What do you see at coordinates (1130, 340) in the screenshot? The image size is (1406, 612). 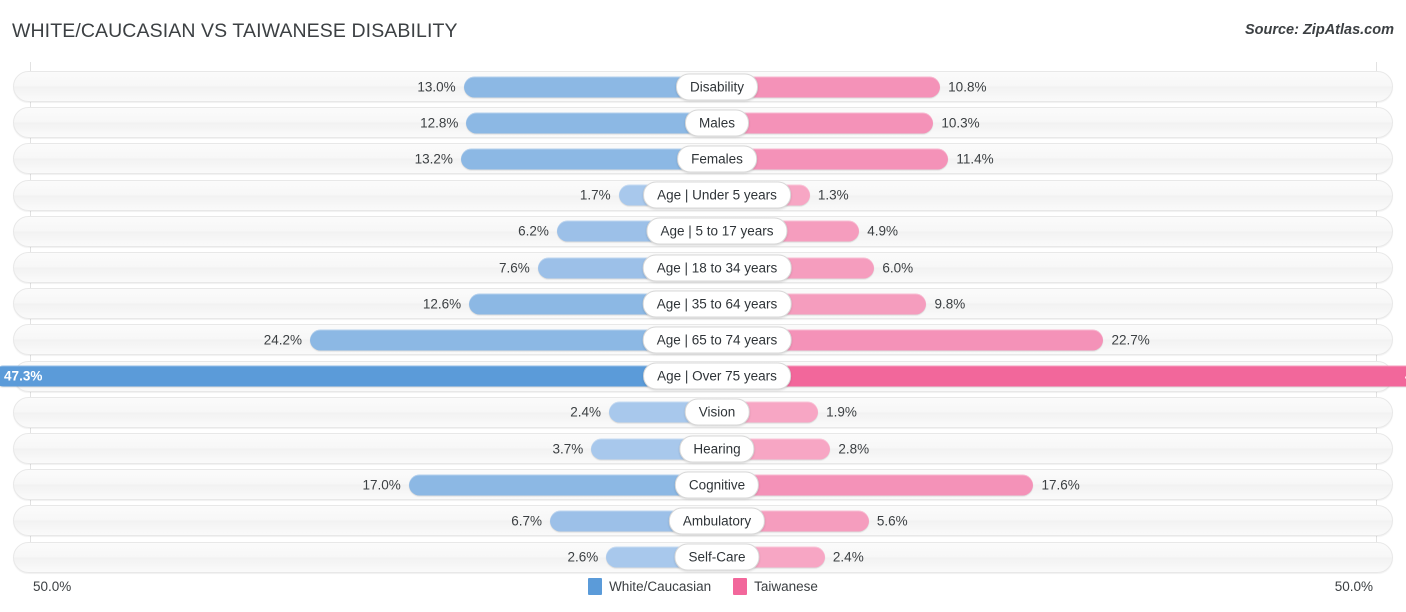 I see `value-label-taiwanese: 22.7%` at bounding box center [1130, 340].